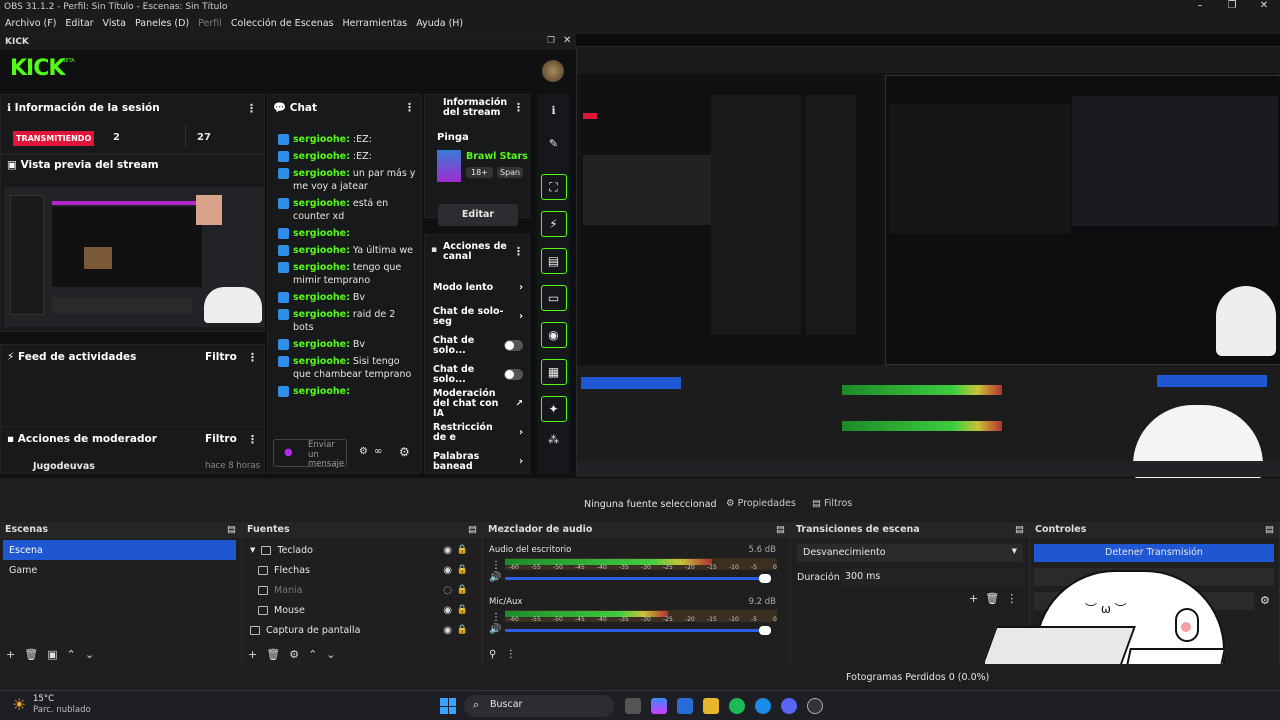  I want to click on spotify-icon, so click(737, 706).